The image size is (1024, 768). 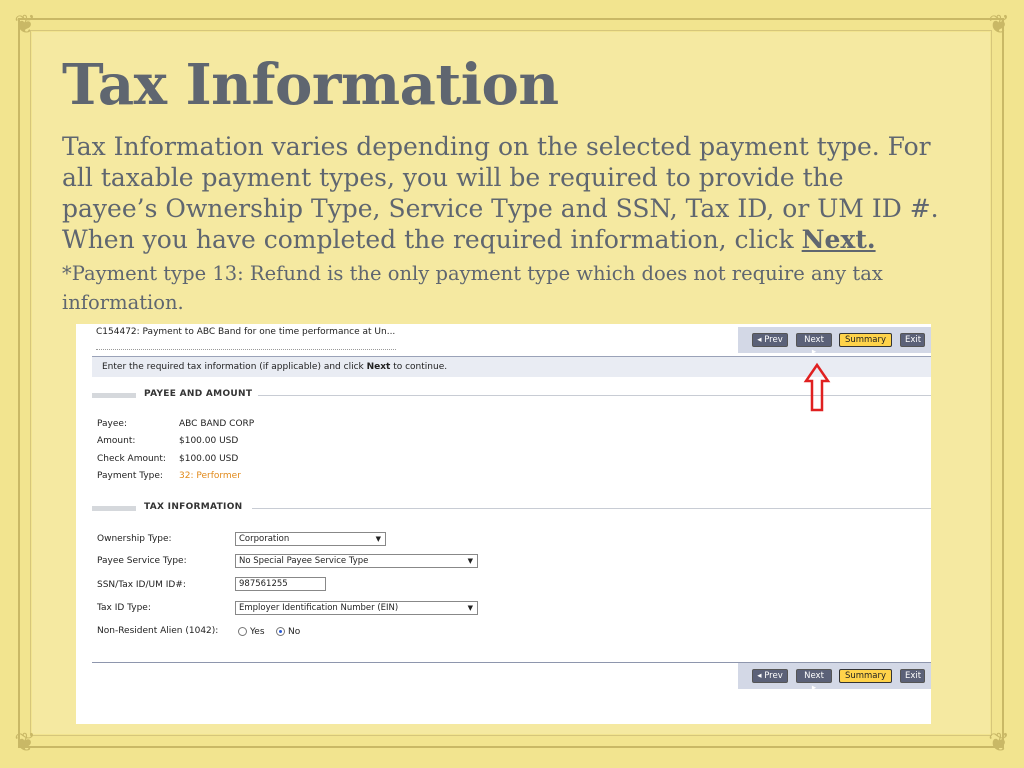 What do you see at coordinates (834, 678) in the screenshot?
I see `bottom-button-bar: ◂ Prev Next ▸ Summary Exit` at bounding box center [834, 678].